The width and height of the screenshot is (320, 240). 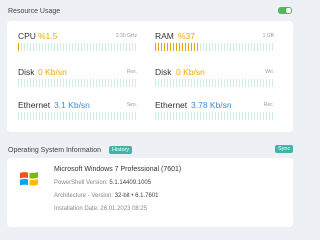 What do you see at coordinates (48, 36) in the screenshot?
I see `cpu-value: %1.5` at bounding box center [48, 36].